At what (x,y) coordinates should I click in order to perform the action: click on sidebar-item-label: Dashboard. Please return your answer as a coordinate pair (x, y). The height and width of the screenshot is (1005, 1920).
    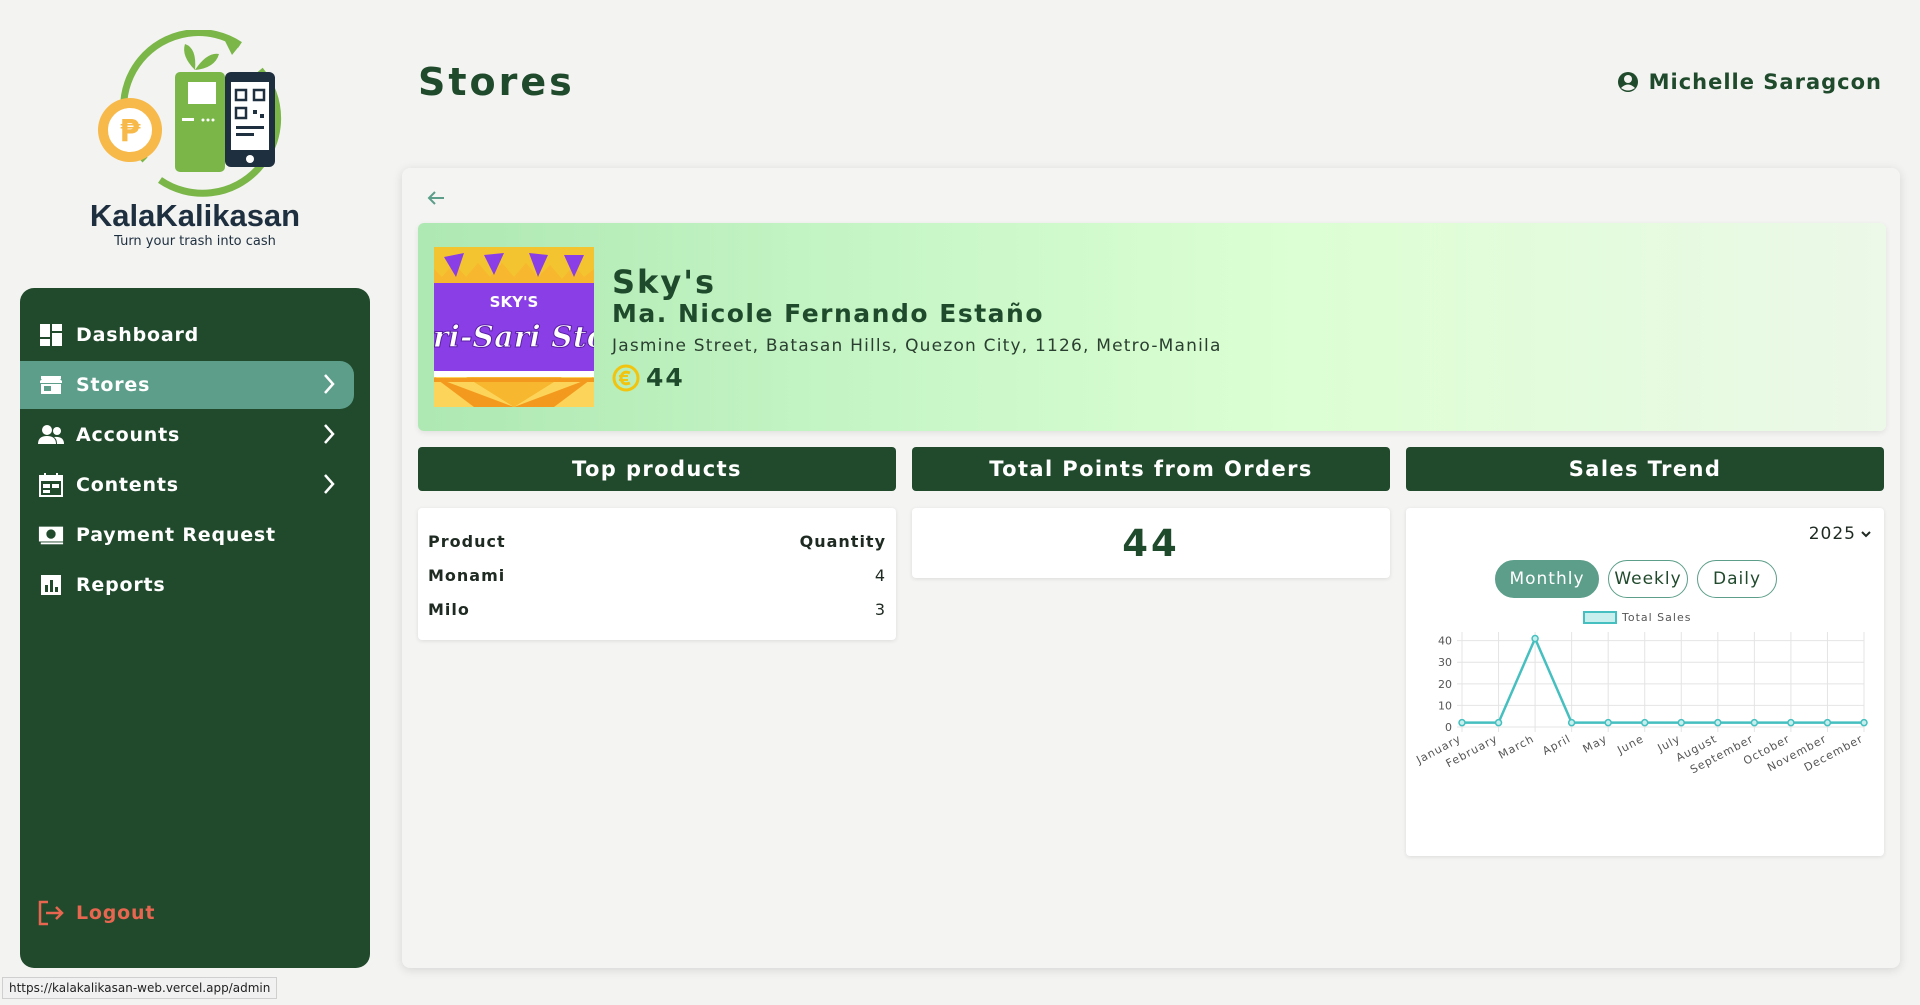
    Looking at the image, I should click on (138, 335).